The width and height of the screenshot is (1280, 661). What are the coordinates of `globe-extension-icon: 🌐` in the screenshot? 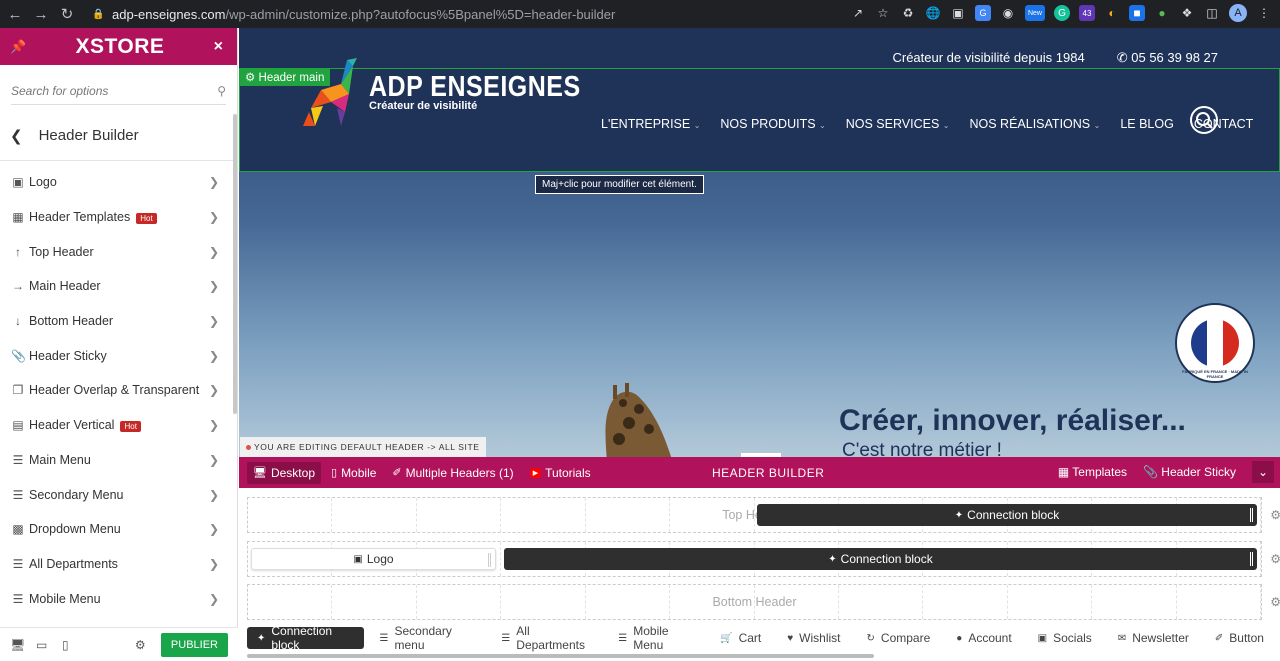 It's located at (933, 13).